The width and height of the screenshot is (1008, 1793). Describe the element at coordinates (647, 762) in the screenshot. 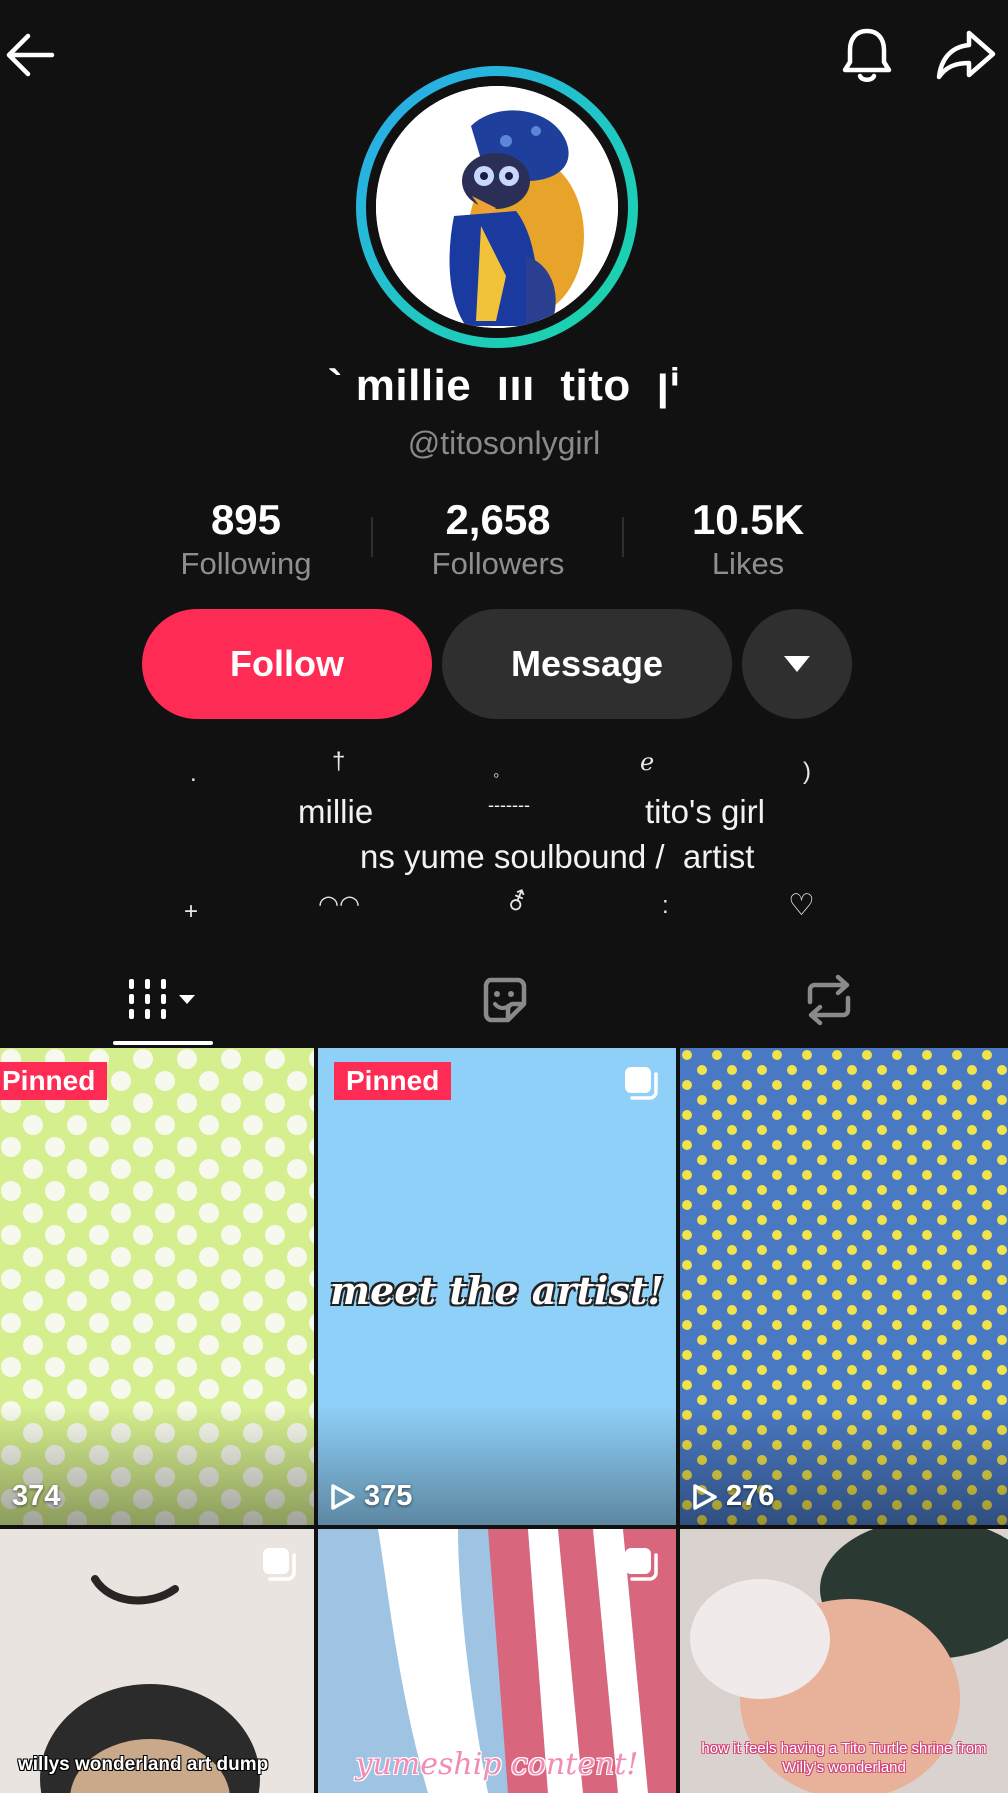

I see `bio-glyph: ℯ` at that location.